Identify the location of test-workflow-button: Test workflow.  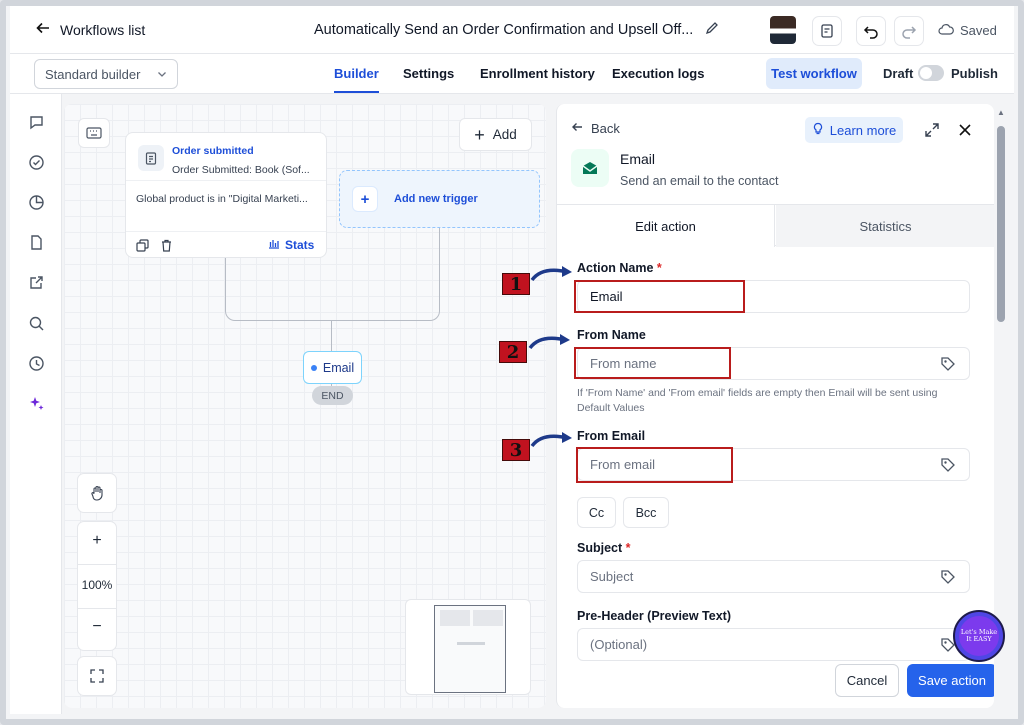
(814, 73).